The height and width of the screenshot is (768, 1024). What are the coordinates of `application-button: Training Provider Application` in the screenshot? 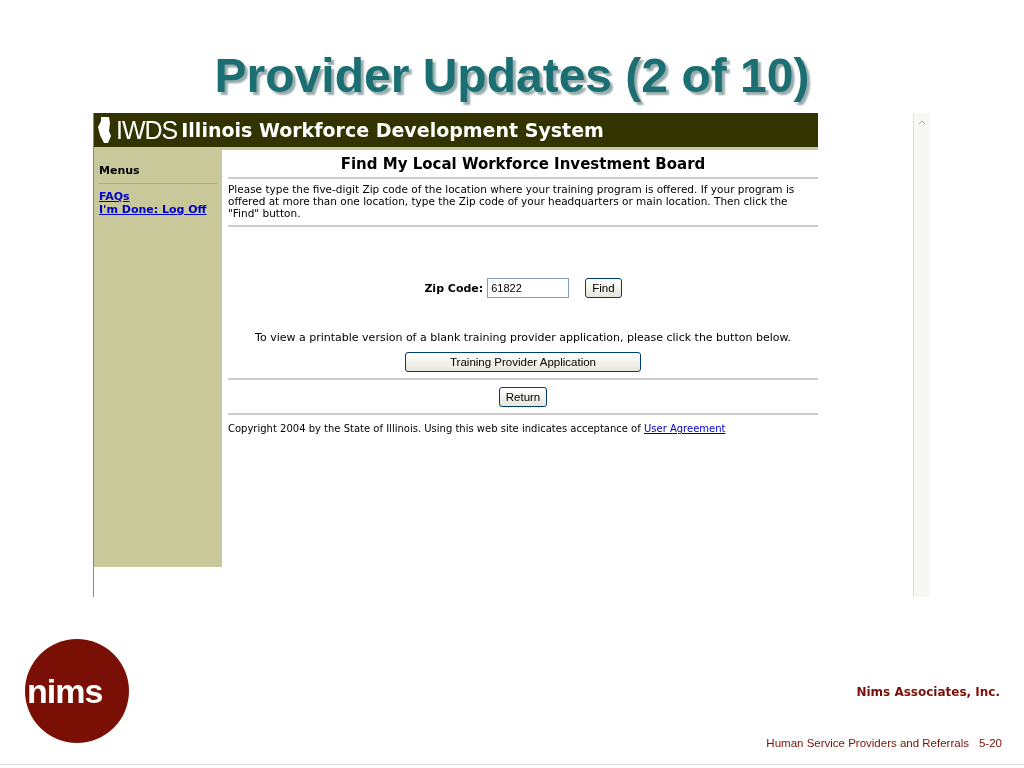 It's located at (523, 362).